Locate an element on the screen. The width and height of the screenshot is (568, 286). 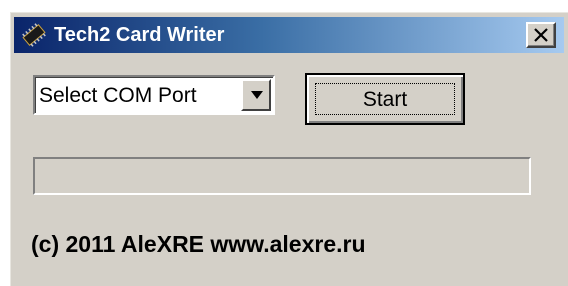
title-bar: Tech2 Card Writer is located at coordinates (289, 35).